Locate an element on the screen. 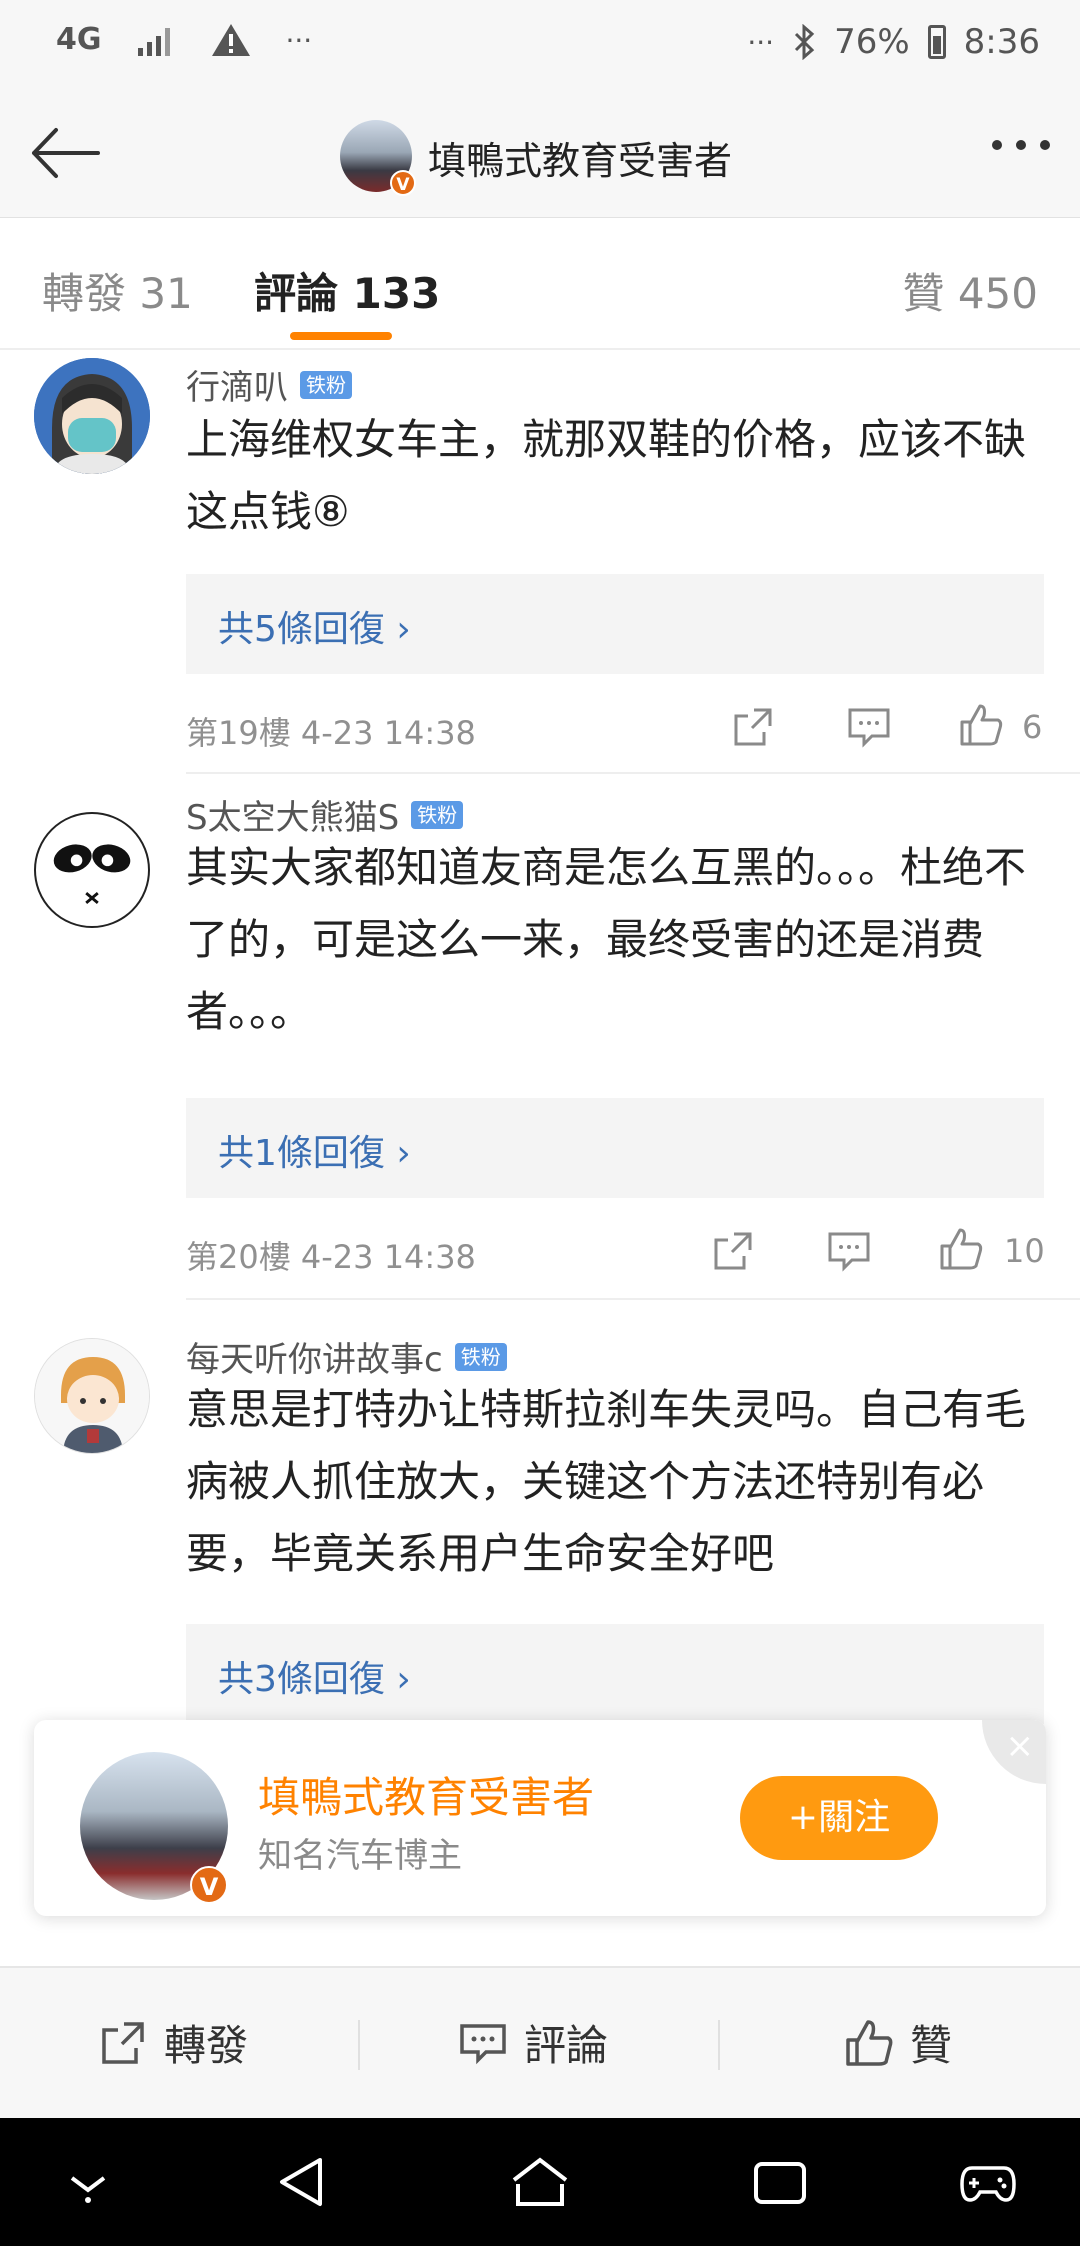 The width and height of the screenshot is (1080, 2246). status-bar: 4G ··· ··· 76% 8:36 is located at coordinates (540, 45).